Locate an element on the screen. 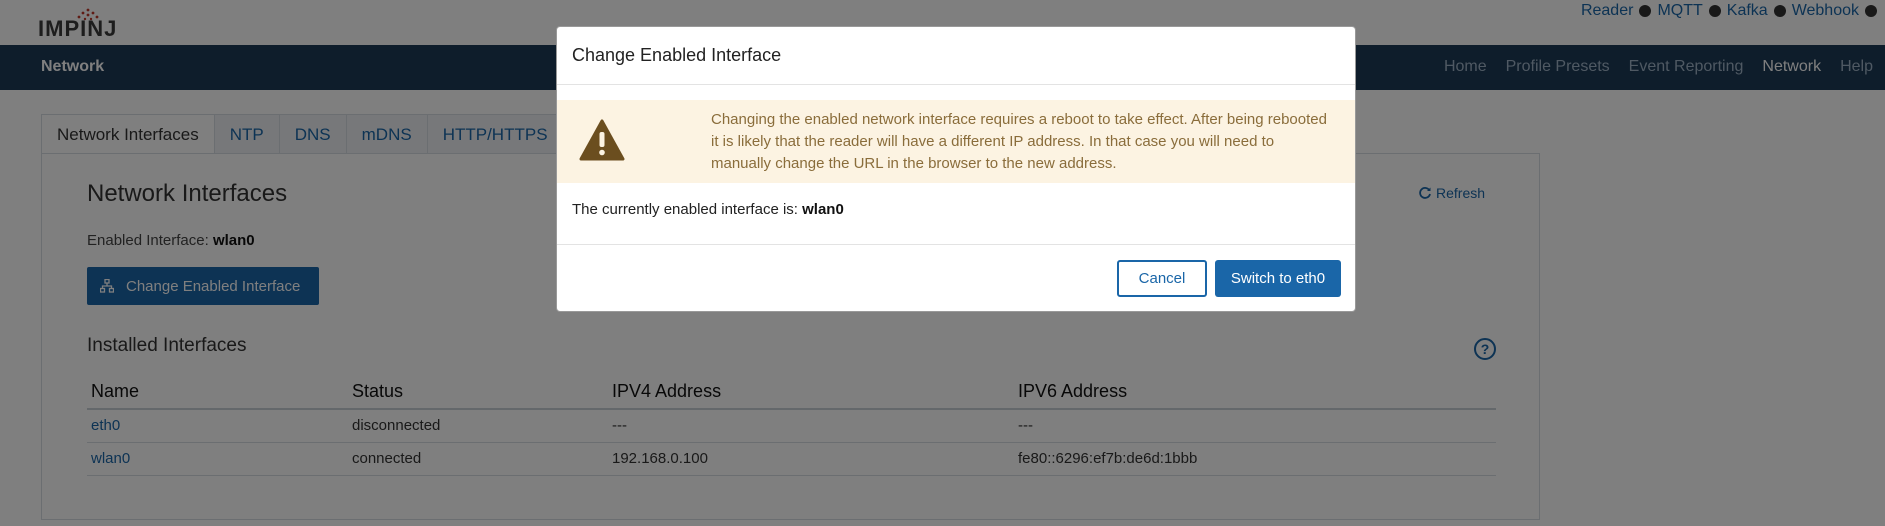 Image resolution: width=1885 pixels, height=526 pixels. modal-title: Change Enabled Interface is located at coordinates (677, 55).